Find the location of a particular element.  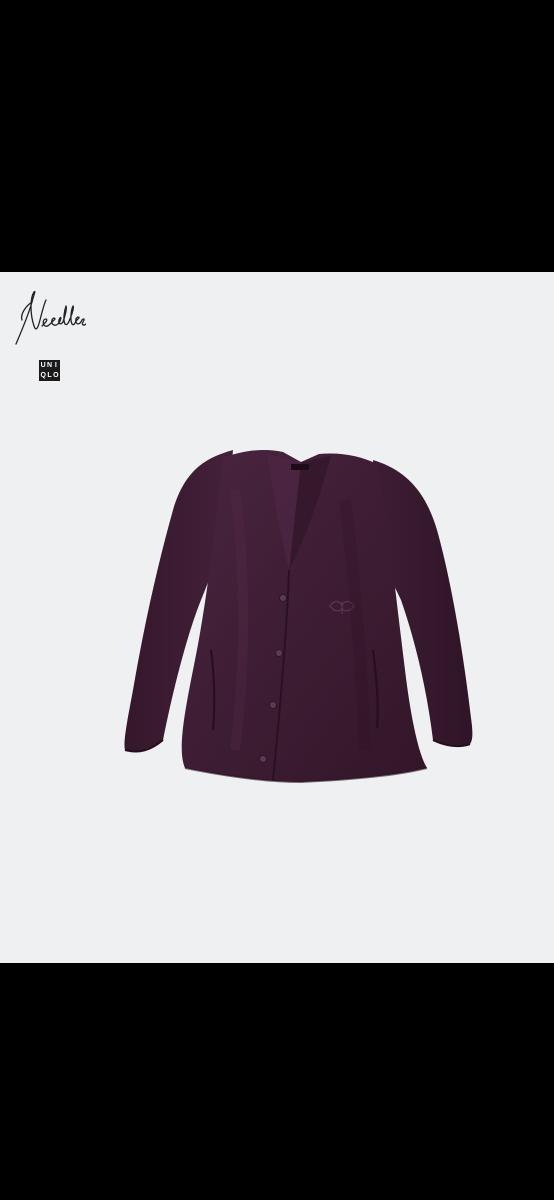

uniqlo-letter: L is located at coordinates (49, 375).